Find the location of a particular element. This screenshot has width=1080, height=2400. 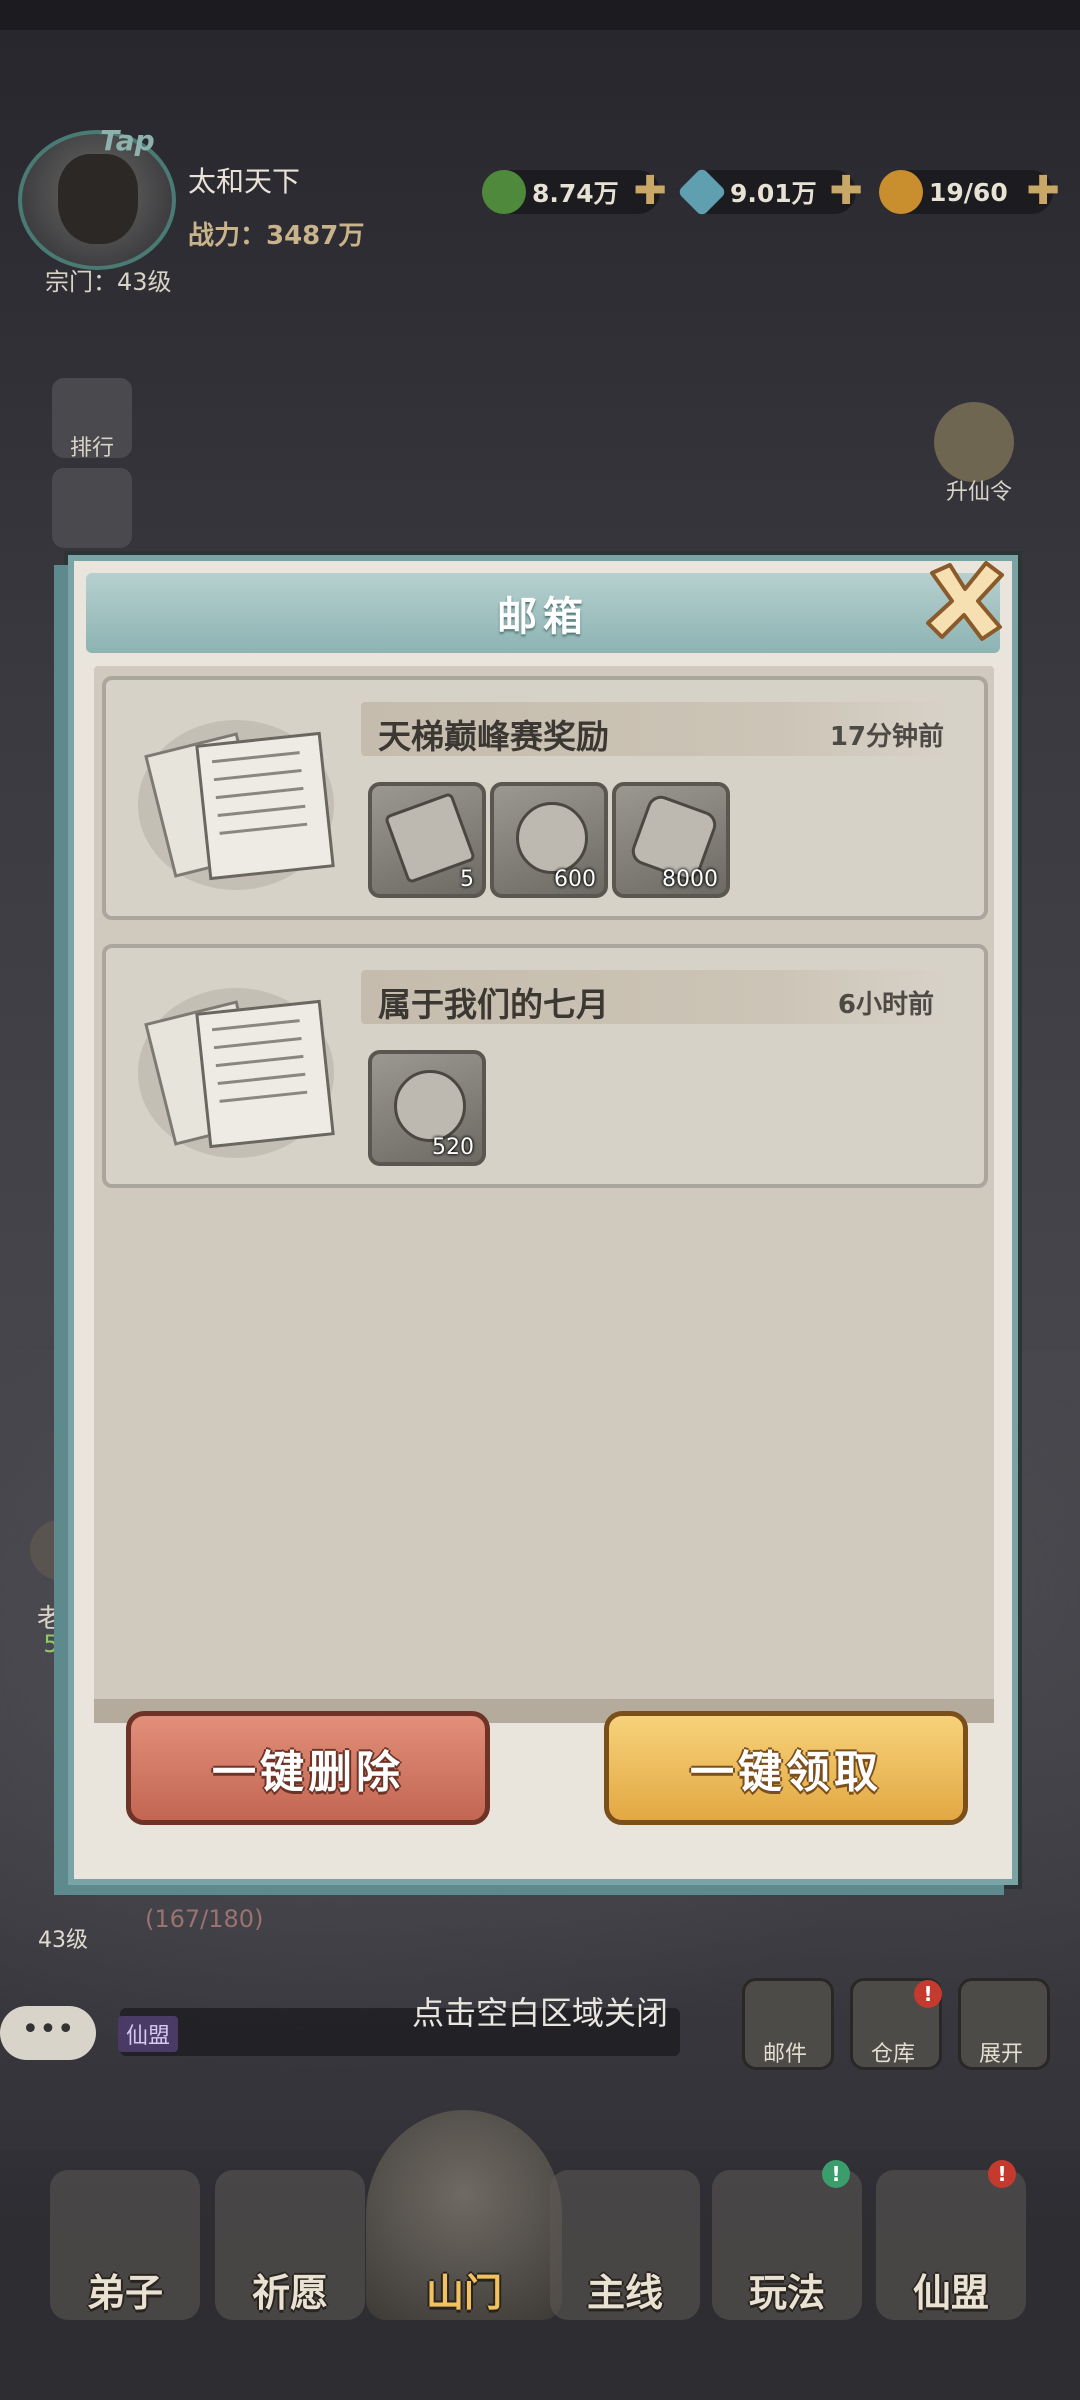

resource-jade: 8.74万 ✚ is located at coordinates (574, 192).